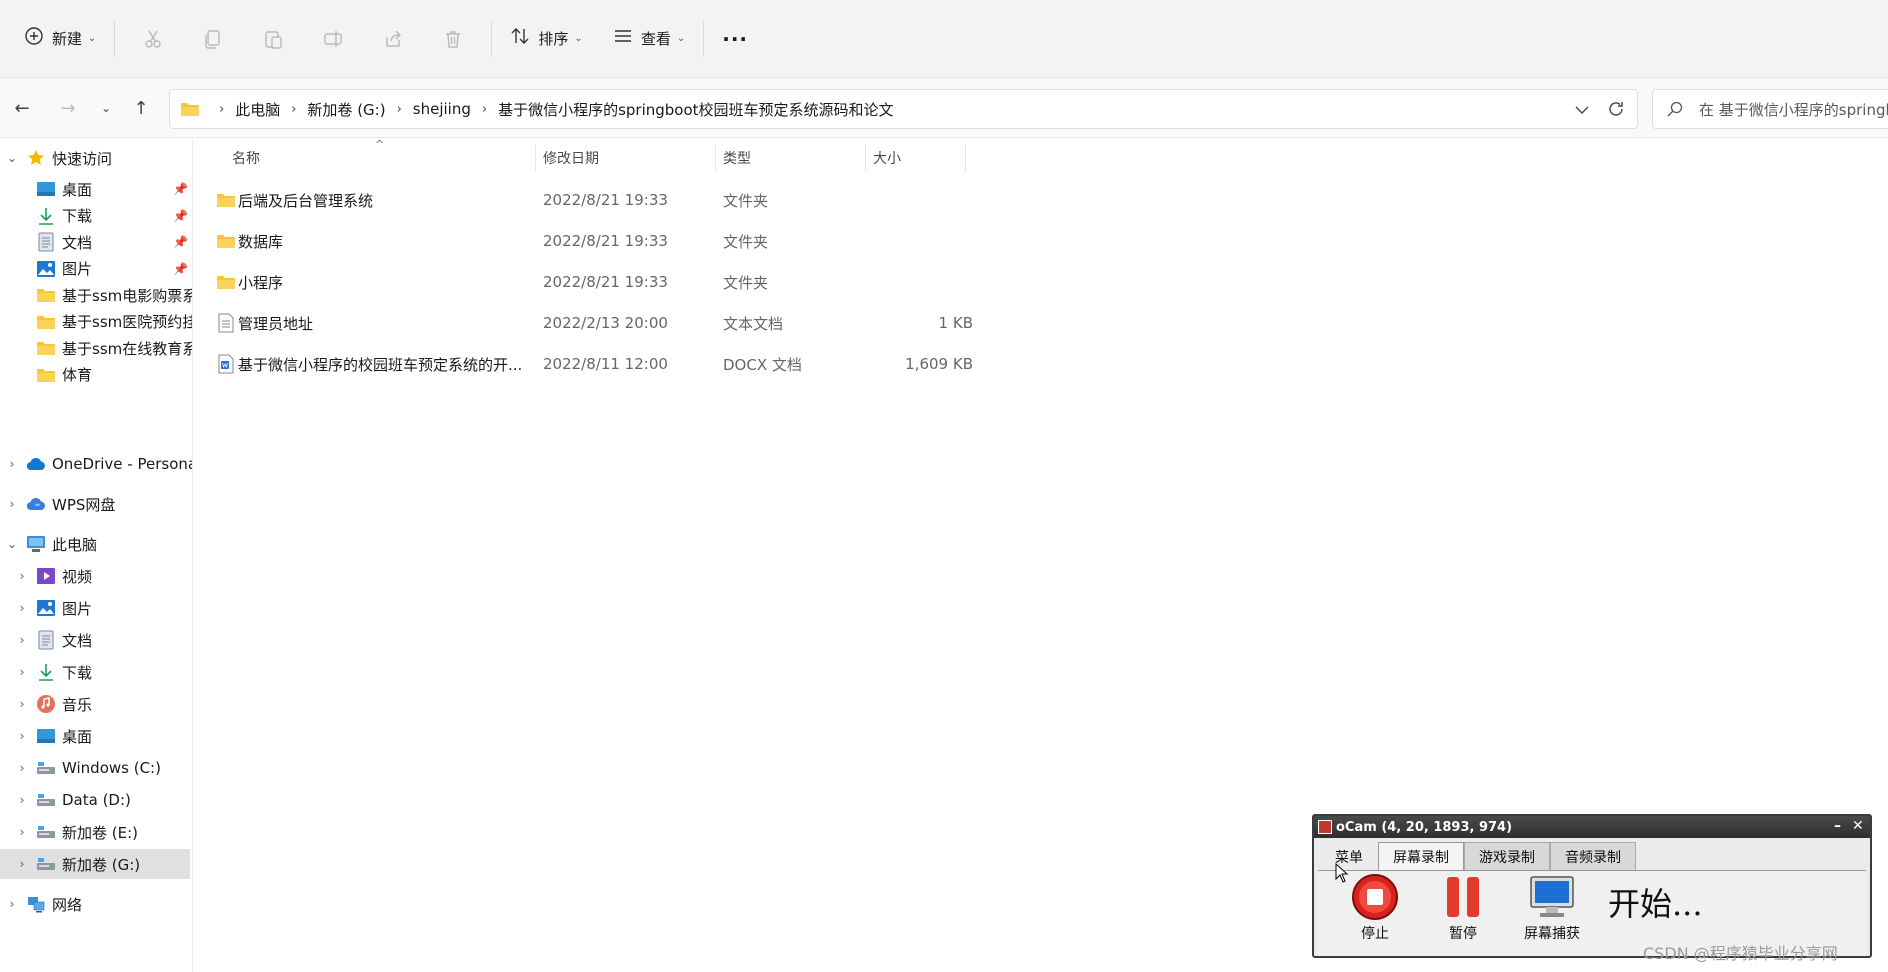  Describe the element at coordinates (77, 736) in the screenshot. I see `sidebar-item-label: 桌面` at that location.